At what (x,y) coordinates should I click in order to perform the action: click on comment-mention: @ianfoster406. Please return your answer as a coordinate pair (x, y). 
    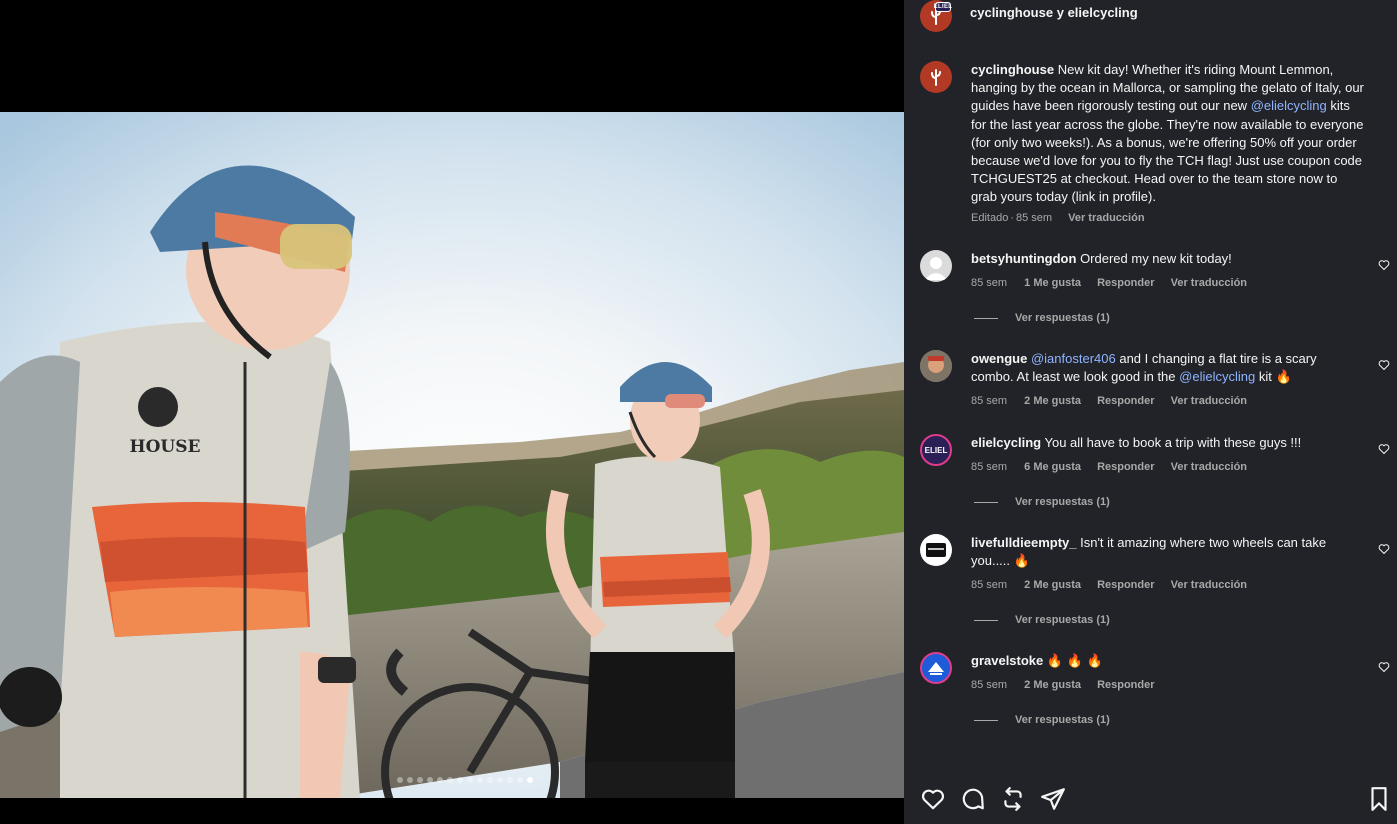
    Looking at the image, I should click on (1073, 358).